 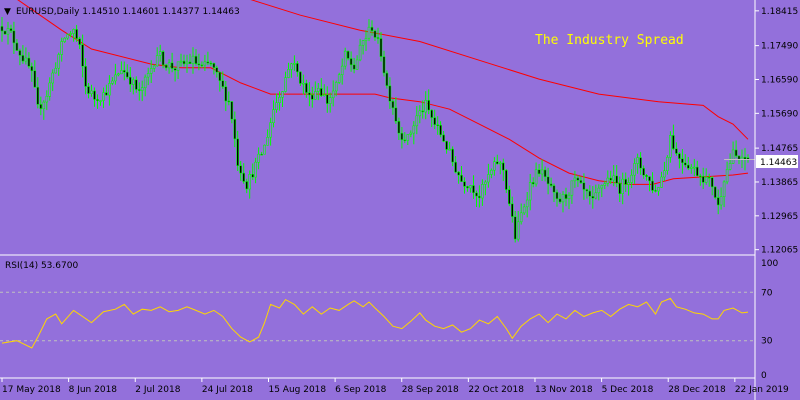 What do you see at coordinates (764, 376) in the screenshot?
I see `rsi-tick-label: 0` at bounding box center [764, 376].